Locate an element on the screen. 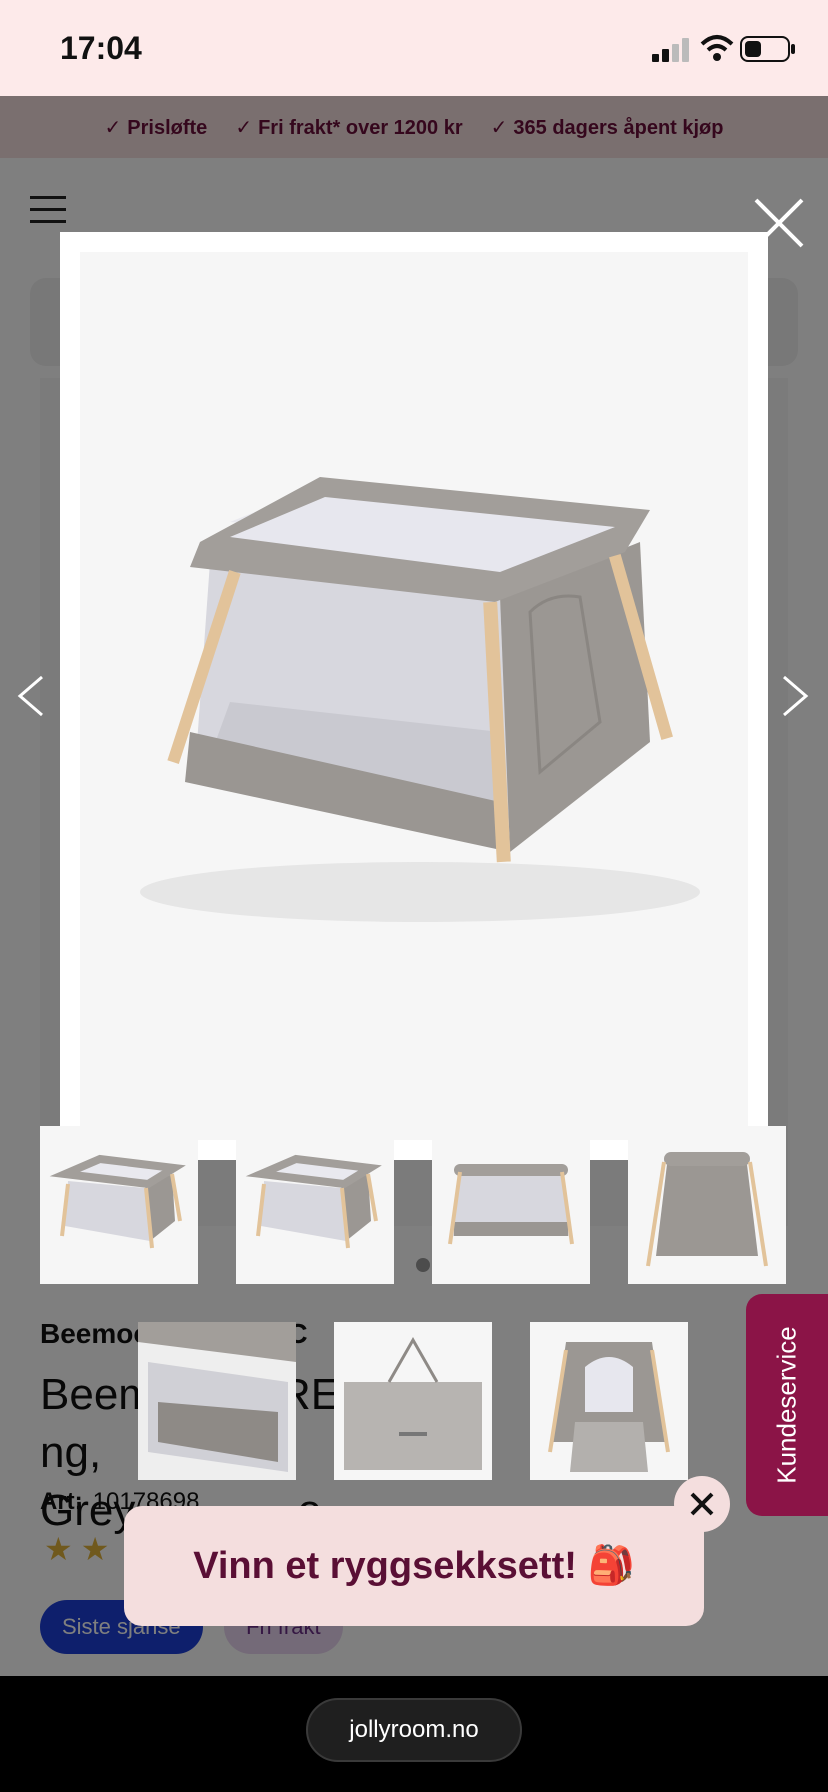  status-bar: 17:04 is located at coordinates (414, 48).